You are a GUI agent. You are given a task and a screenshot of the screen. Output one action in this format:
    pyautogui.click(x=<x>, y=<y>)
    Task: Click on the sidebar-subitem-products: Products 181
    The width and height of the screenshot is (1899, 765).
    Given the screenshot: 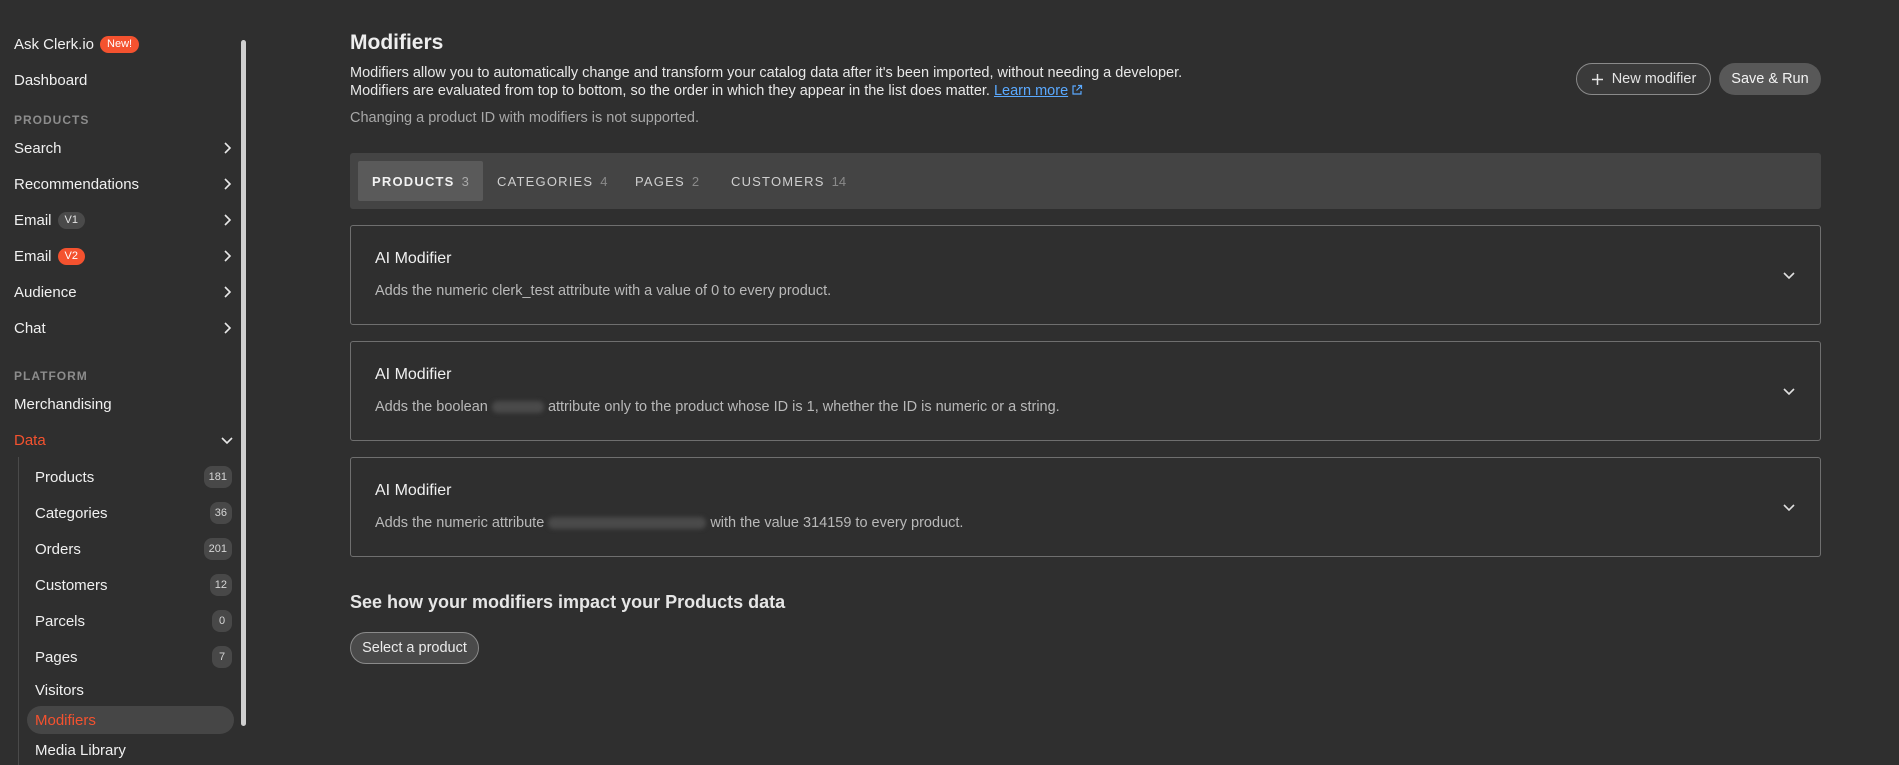 What is the action you would take?
    pyautogui.click(x=130, y=477)
    